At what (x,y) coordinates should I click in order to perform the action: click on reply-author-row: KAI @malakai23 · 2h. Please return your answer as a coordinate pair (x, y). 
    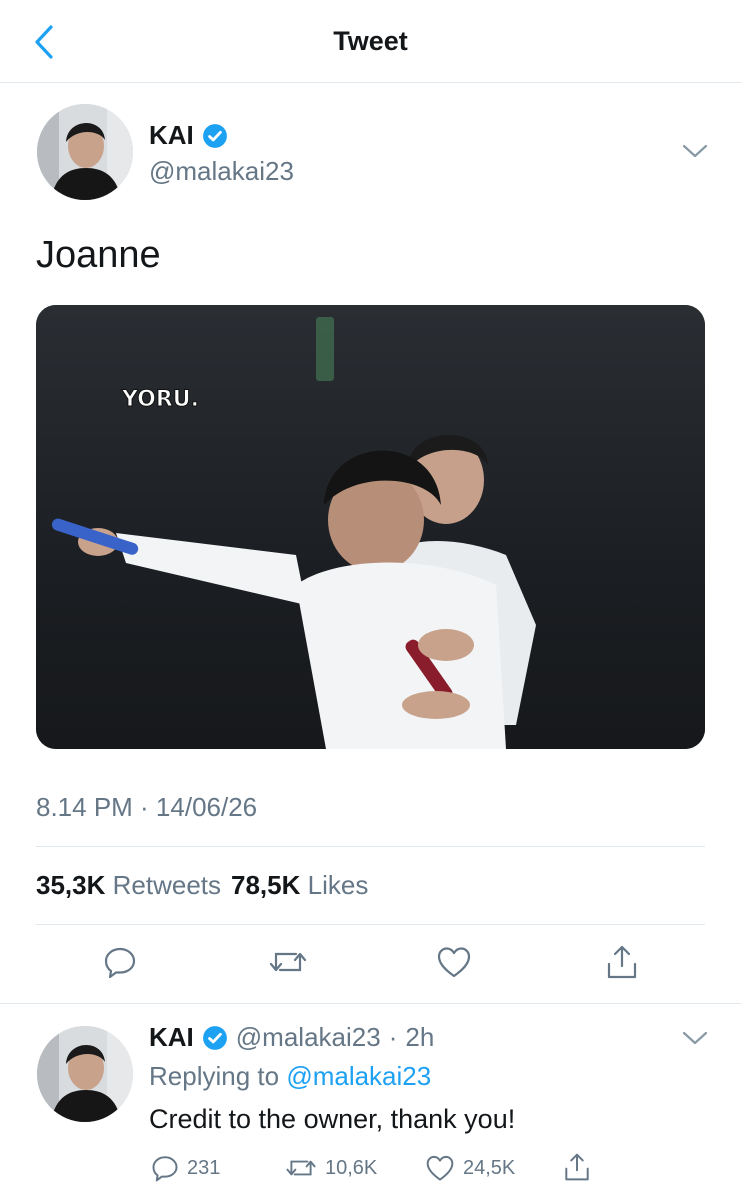
    Looking at the image, I should click on (291, 1037).